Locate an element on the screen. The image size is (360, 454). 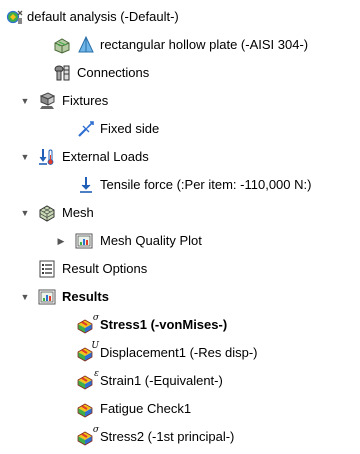
tree-item-label: Stress2 (-1st principal-) is located at coordinates (167, 436).